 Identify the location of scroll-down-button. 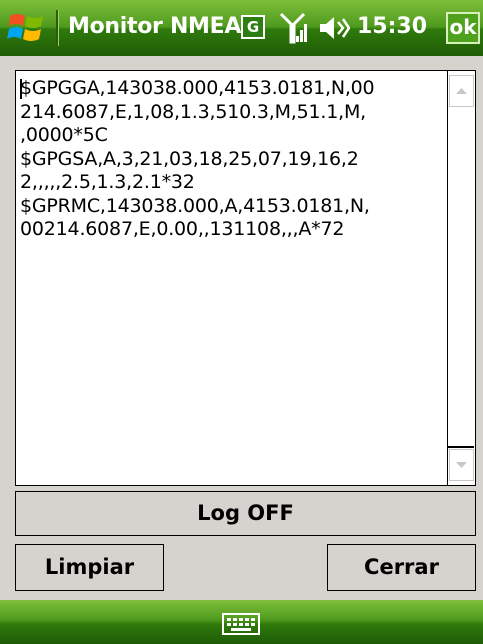
(461, 465).